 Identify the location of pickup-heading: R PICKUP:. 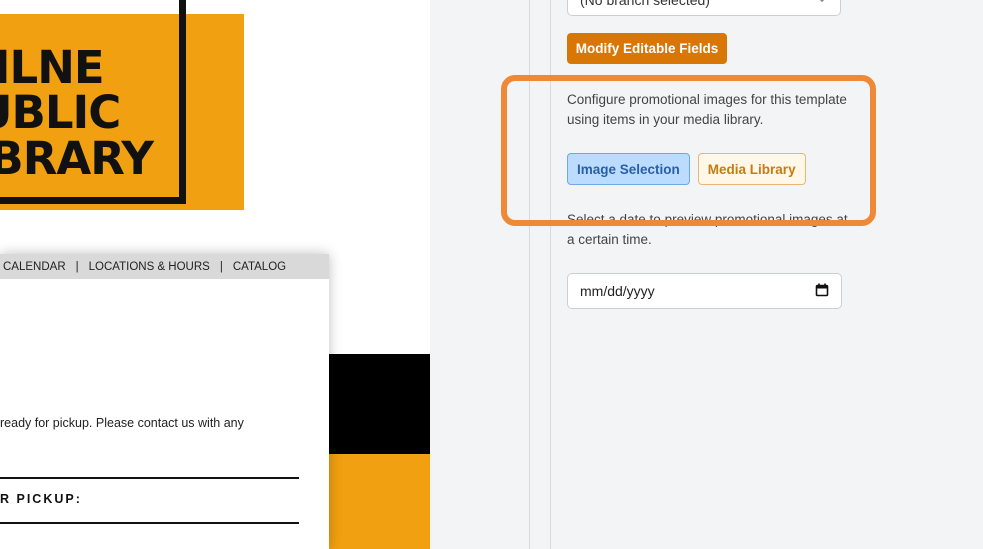
(41, 499).